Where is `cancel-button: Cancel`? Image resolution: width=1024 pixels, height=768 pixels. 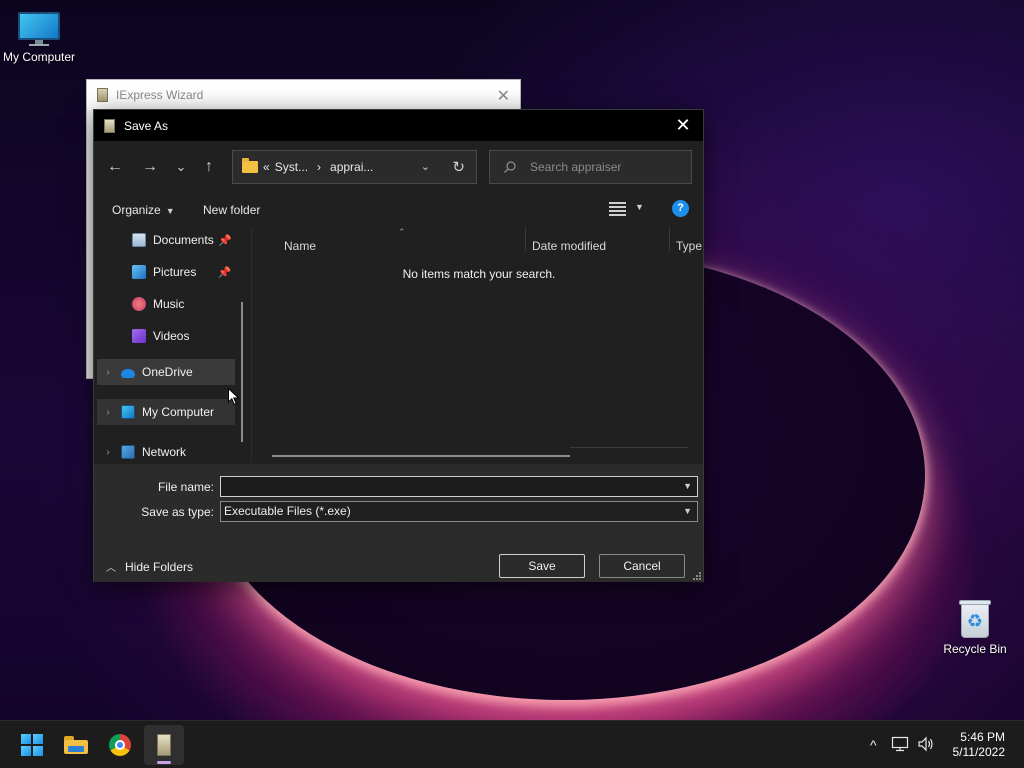
cancel-button: Cancel is located at coordinates (642, 566).